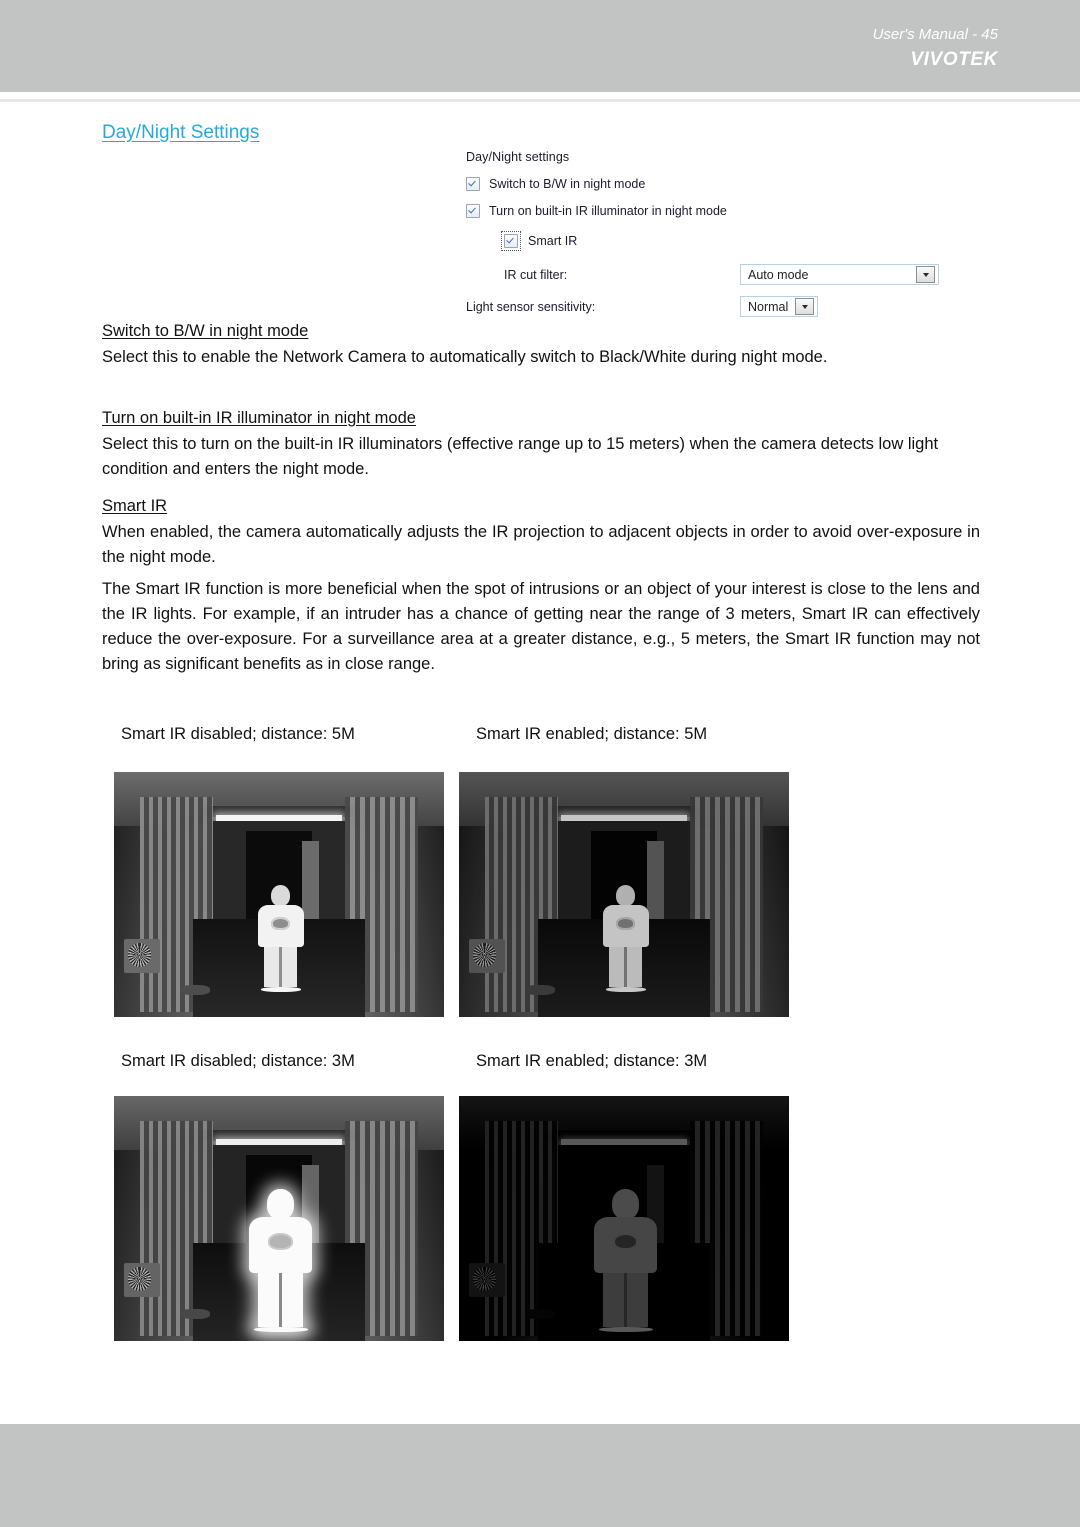 The height and width of the screenshot is (1527, 1080). I want to click on checkbox-smart-ir-label: Smart IR, so click(553, 241).